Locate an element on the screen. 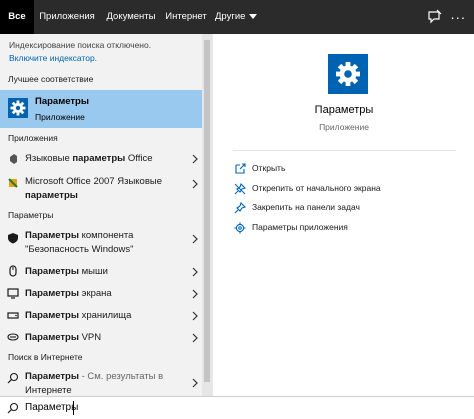  section-web: Поиск в Интернете is located at coordinates (45, 357).